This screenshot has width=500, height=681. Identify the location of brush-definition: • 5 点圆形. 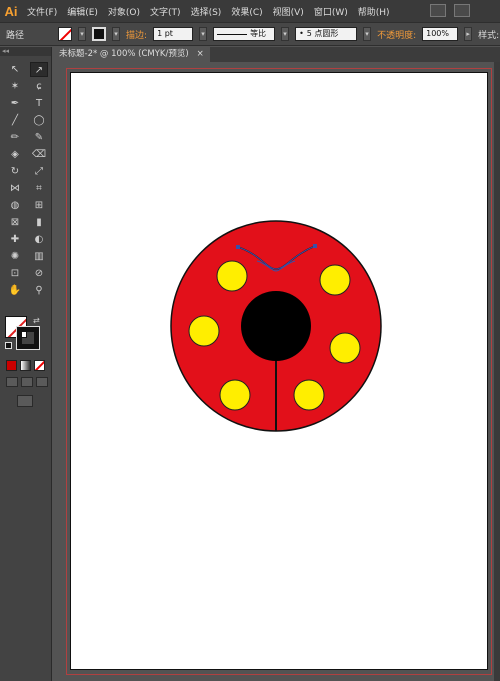
(326, 34).